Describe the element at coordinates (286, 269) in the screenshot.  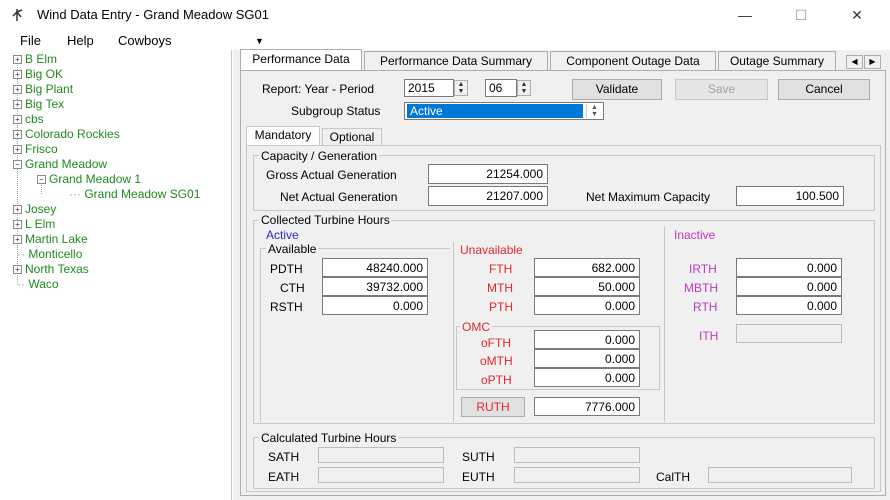
I see `pdth-label: PDTH` at that location.